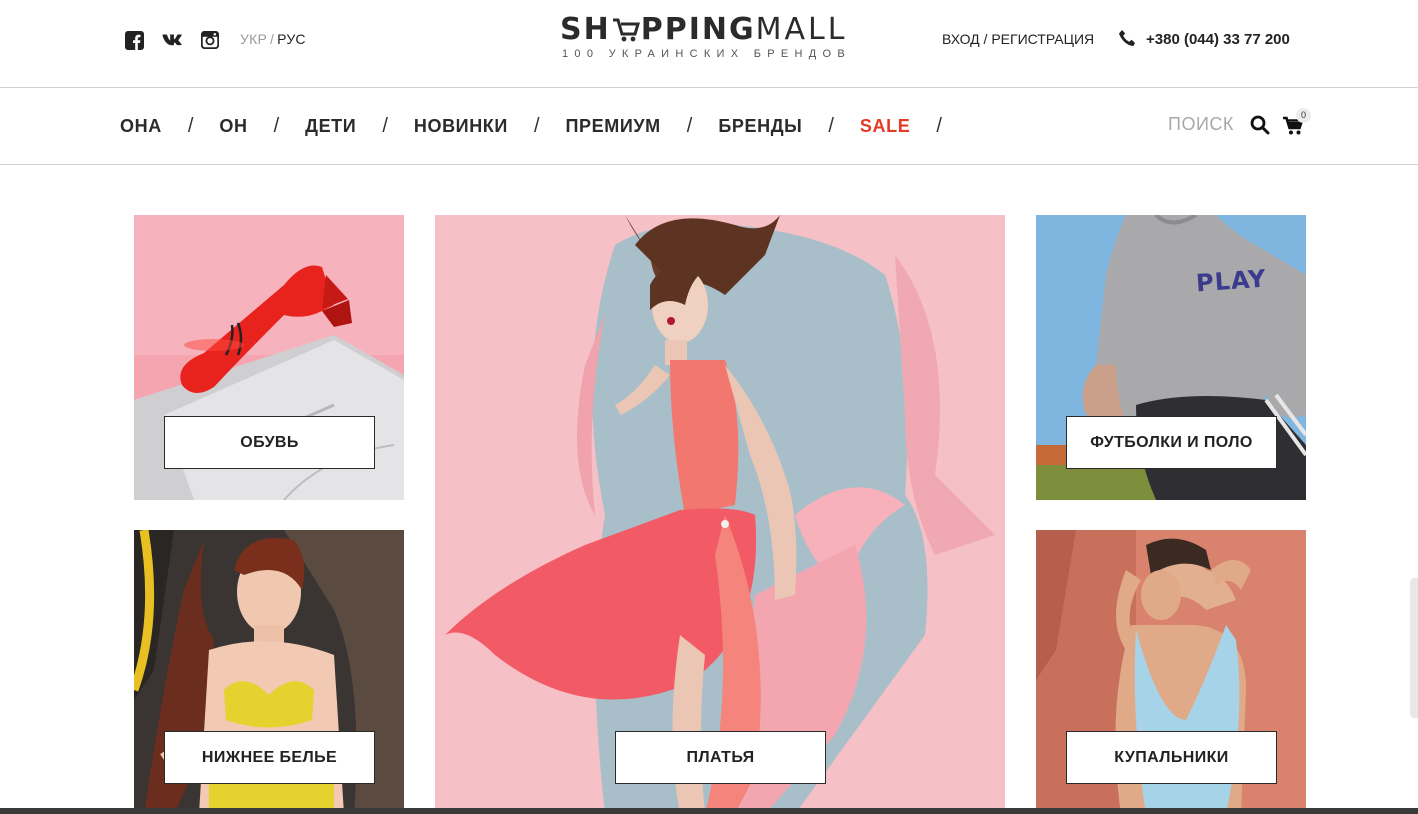 This screenshot has height=814, width=1418. Describe the element at coordinates (291, 39) in the screenshot. I see `lang-rus-link: РУС` at that location.